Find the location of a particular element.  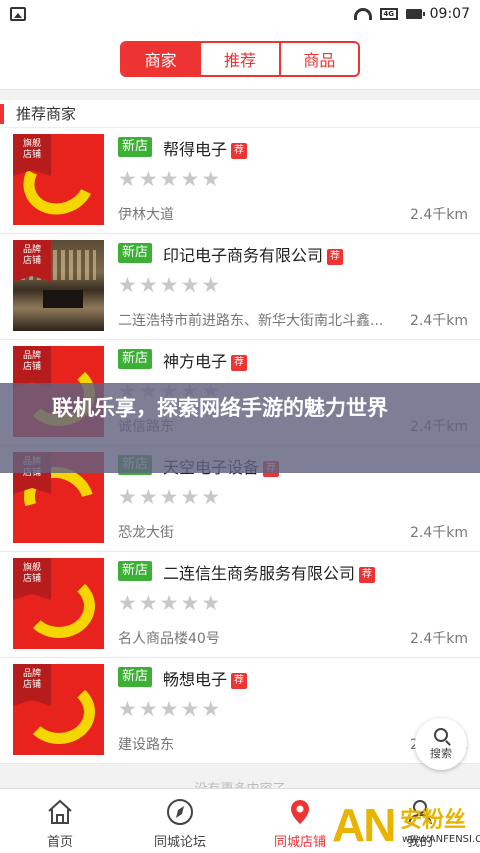

shop-address: 建设路东 is located at coordinates (146, 745).